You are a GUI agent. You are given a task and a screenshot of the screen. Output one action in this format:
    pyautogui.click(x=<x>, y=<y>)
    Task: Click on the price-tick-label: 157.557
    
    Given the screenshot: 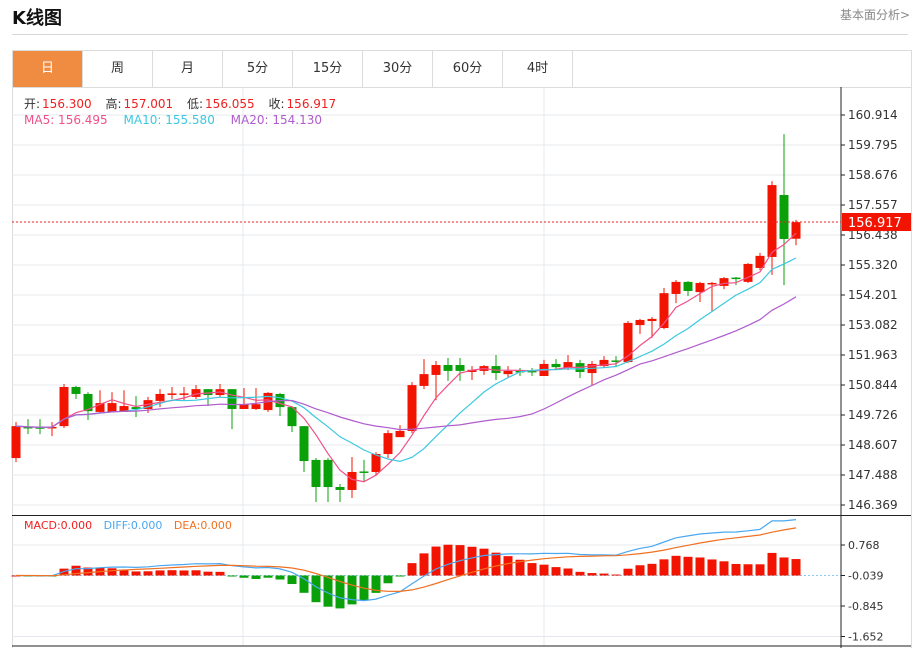 What is the action you would take?
    pyautogui.click(x=873, y=205)
    